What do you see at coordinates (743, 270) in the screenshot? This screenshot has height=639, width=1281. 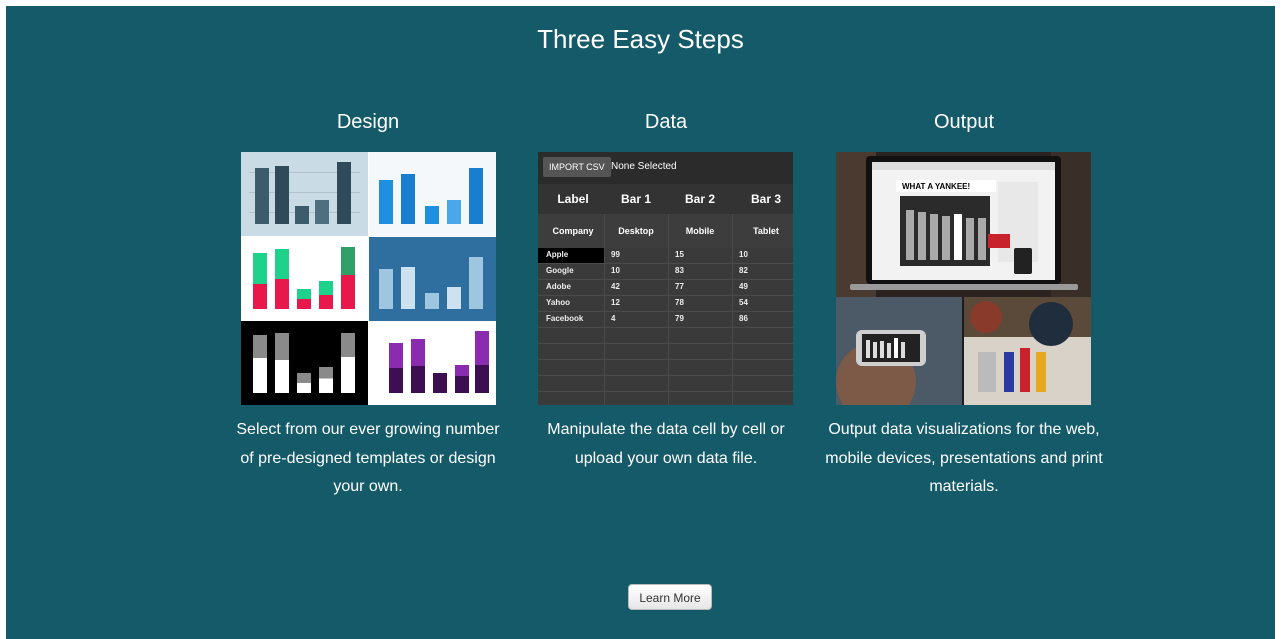 I see `table-cell: 82` at bounding box center [743, 270].